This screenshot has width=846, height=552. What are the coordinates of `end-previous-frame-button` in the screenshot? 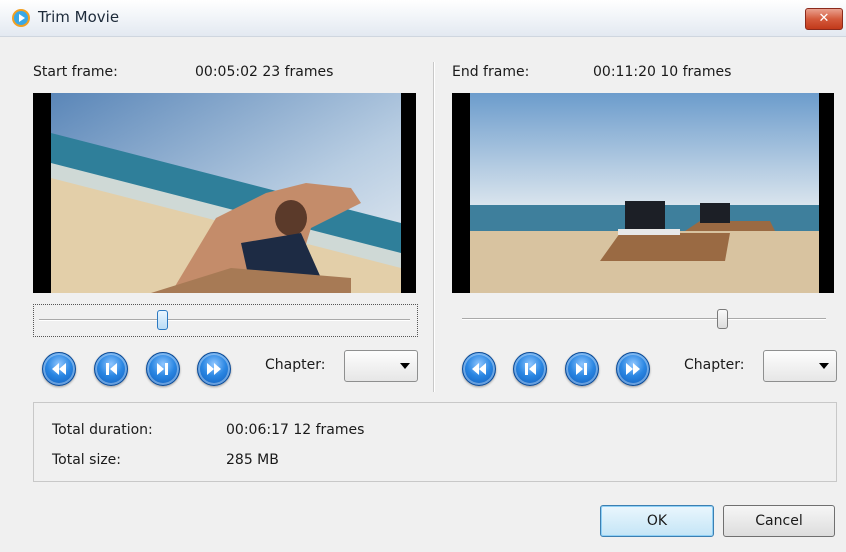 It's located at (530, 369).